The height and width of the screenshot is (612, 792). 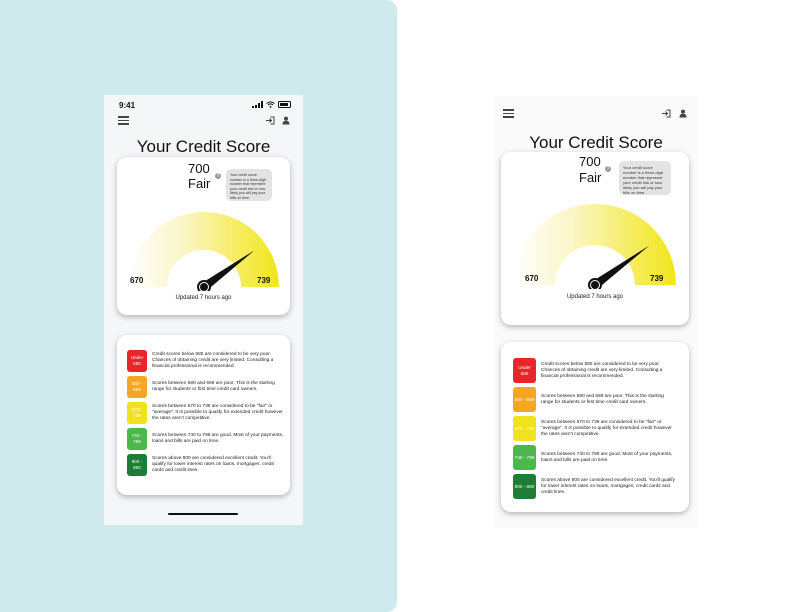 I want to click on gauge-arc, so click(x=595, y=244).